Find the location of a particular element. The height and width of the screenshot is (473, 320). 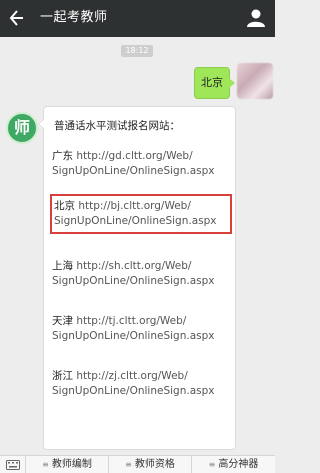

keyboard-icon is located at coordinates (13, 464).